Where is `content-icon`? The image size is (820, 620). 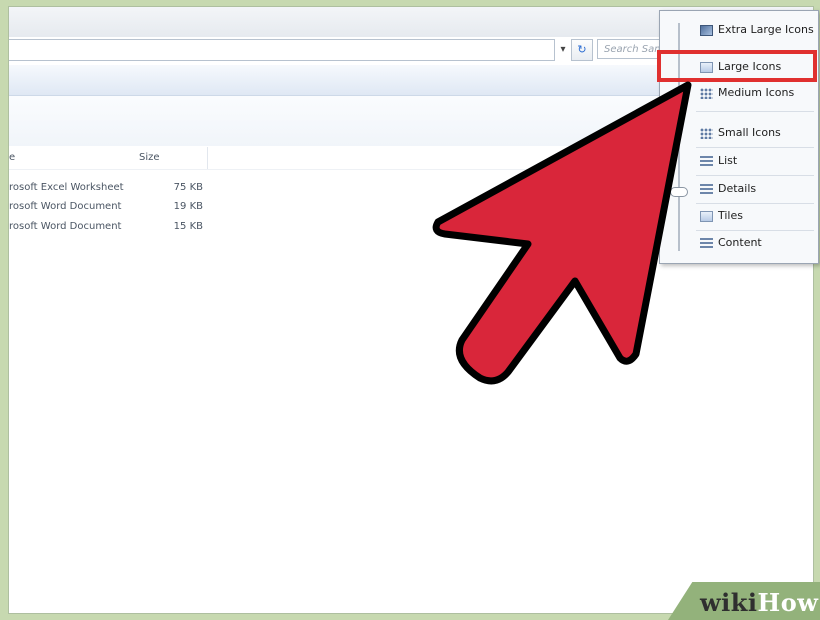
content-icon is located at coordinates (706, 243).